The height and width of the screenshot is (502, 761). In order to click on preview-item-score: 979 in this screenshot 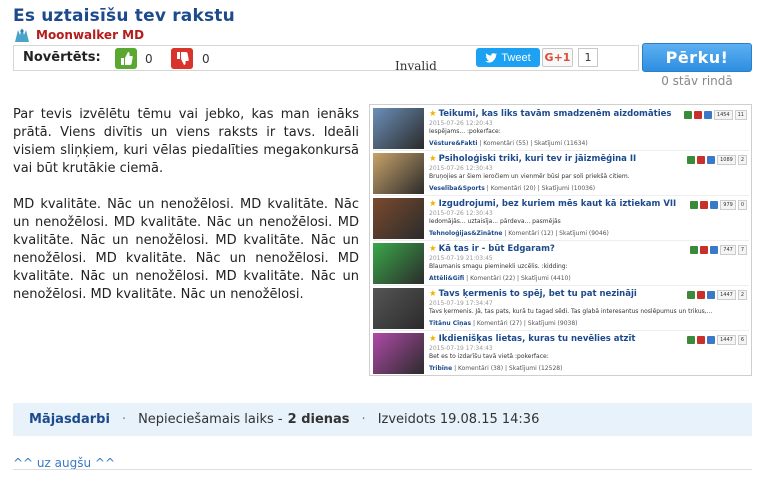, I will do `click(728, 205)`.